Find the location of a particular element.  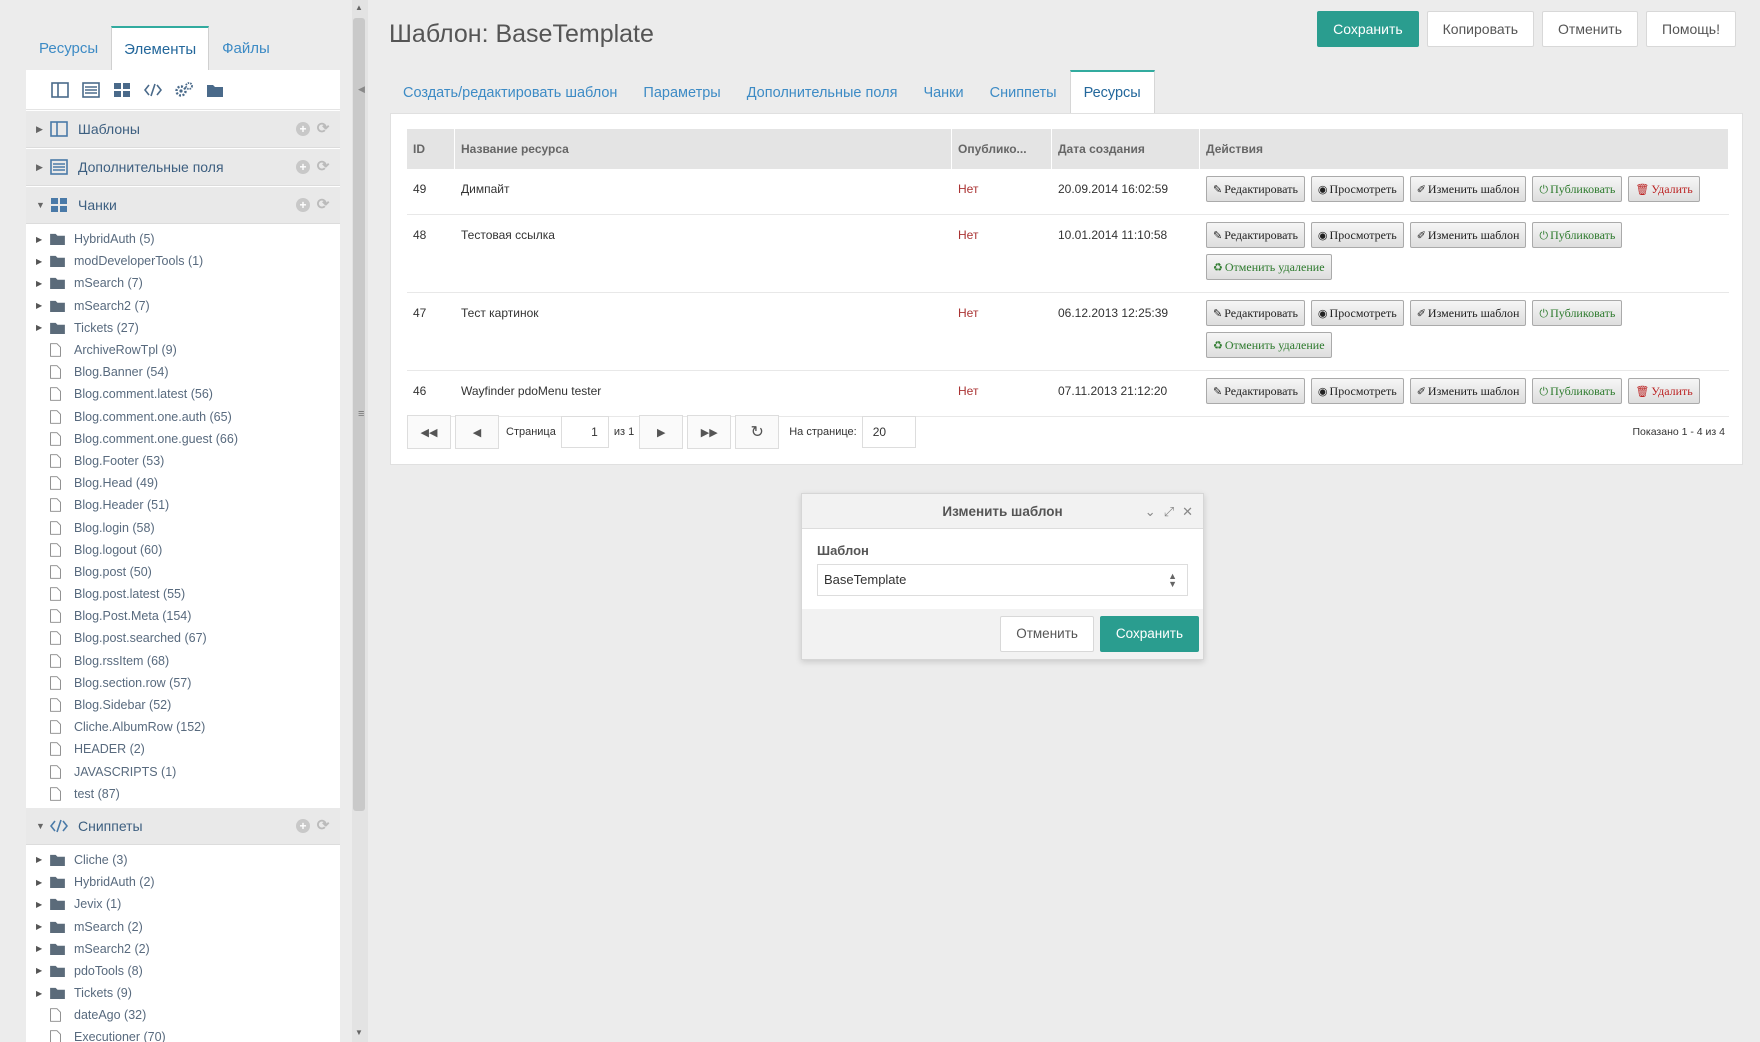

save-button: Сохранить is located at coordinates (1368, 29).